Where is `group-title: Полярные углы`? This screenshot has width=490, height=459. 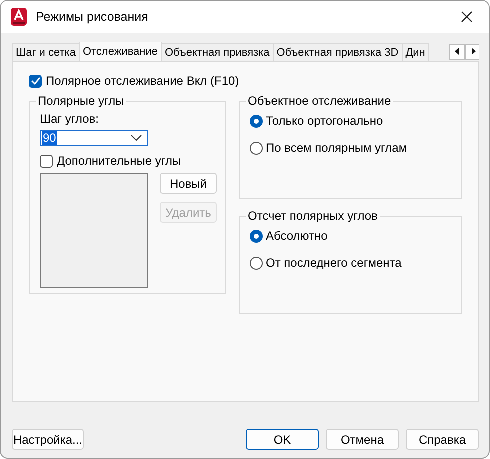 group-title: Полярные углы is located at coordinates (81, 101).